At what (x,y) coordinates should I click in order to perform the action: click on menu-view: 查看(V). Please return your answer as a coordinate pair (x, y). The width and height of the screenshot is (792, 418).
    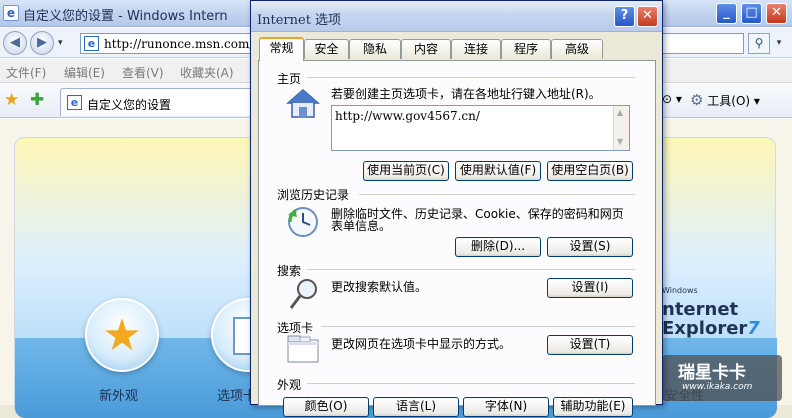
    Looking at the image, I should click on (143, 72).